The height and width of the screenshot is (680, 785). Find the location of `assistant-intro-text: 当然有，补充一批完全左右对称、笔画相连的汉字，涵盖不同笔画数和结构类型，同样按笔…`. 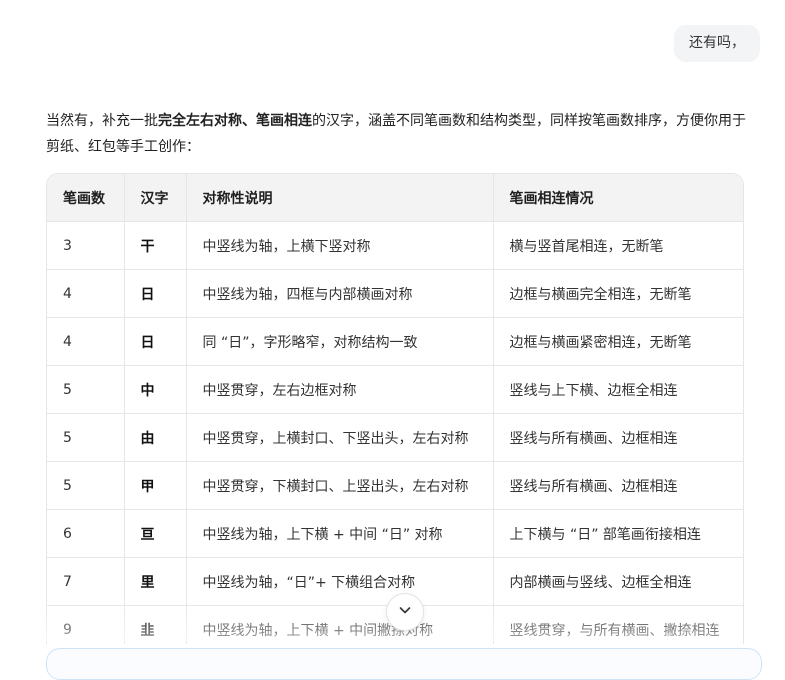

assistant-intro-text: 当然有，补充一批完全左右对称、笔画相连的汉字，涵盖不同笔画数和结构类型，同样按笔… is located at coordinates (402, 134).